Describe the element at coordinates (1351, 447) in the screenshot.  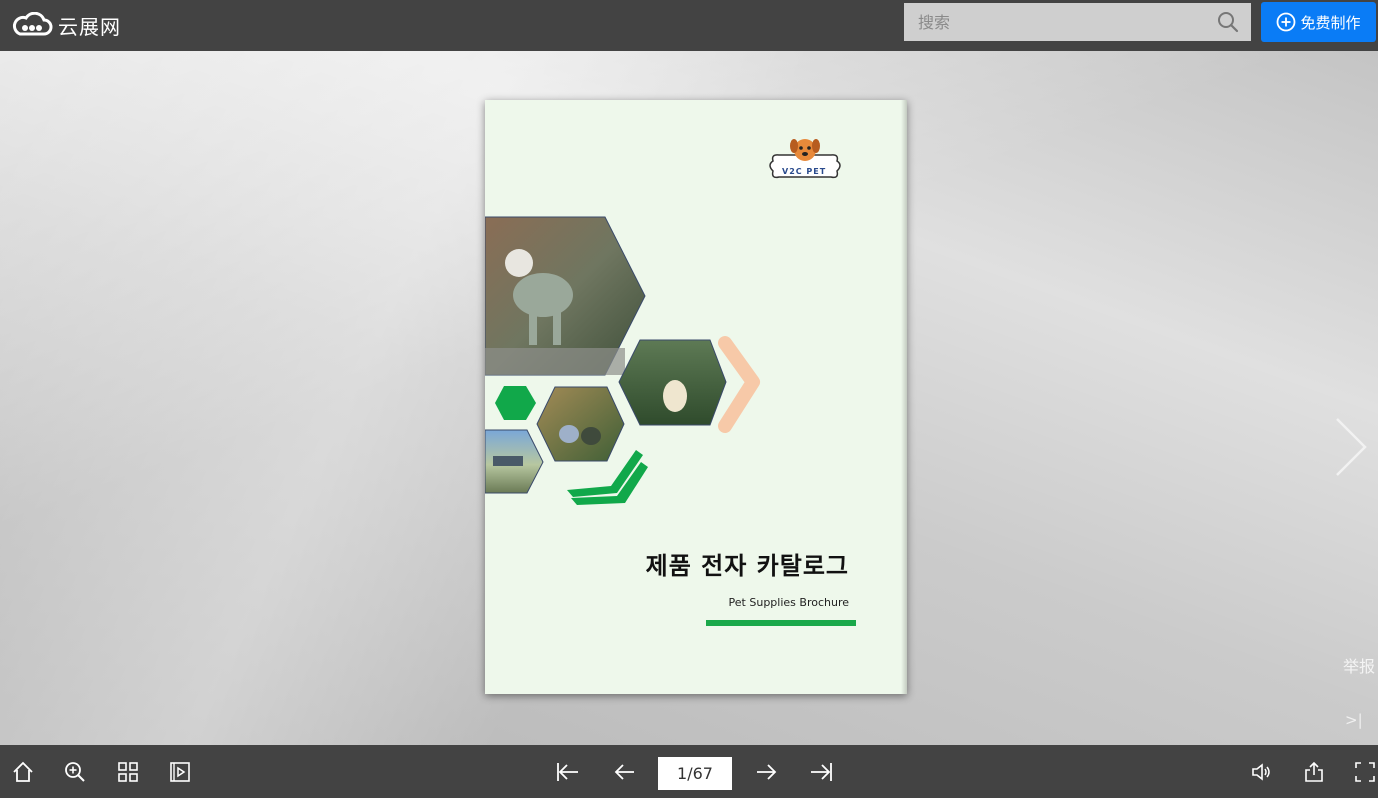
I see `next-page-arrow-icon` at that location.